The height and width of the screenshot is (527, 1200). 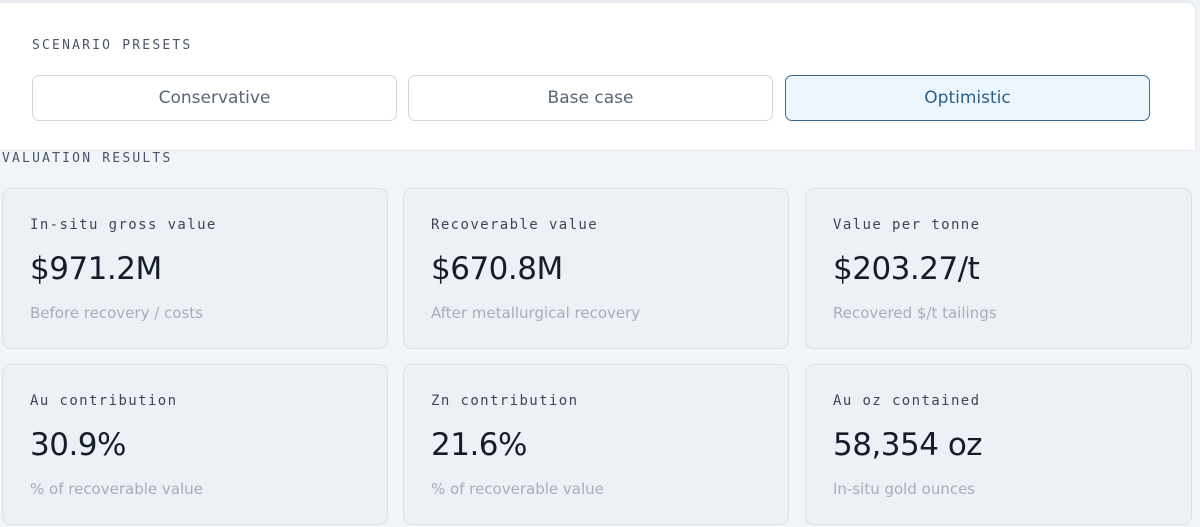 I want to click on metric-subtitle: In-situ gold ounces, so click(x=904, y=489).